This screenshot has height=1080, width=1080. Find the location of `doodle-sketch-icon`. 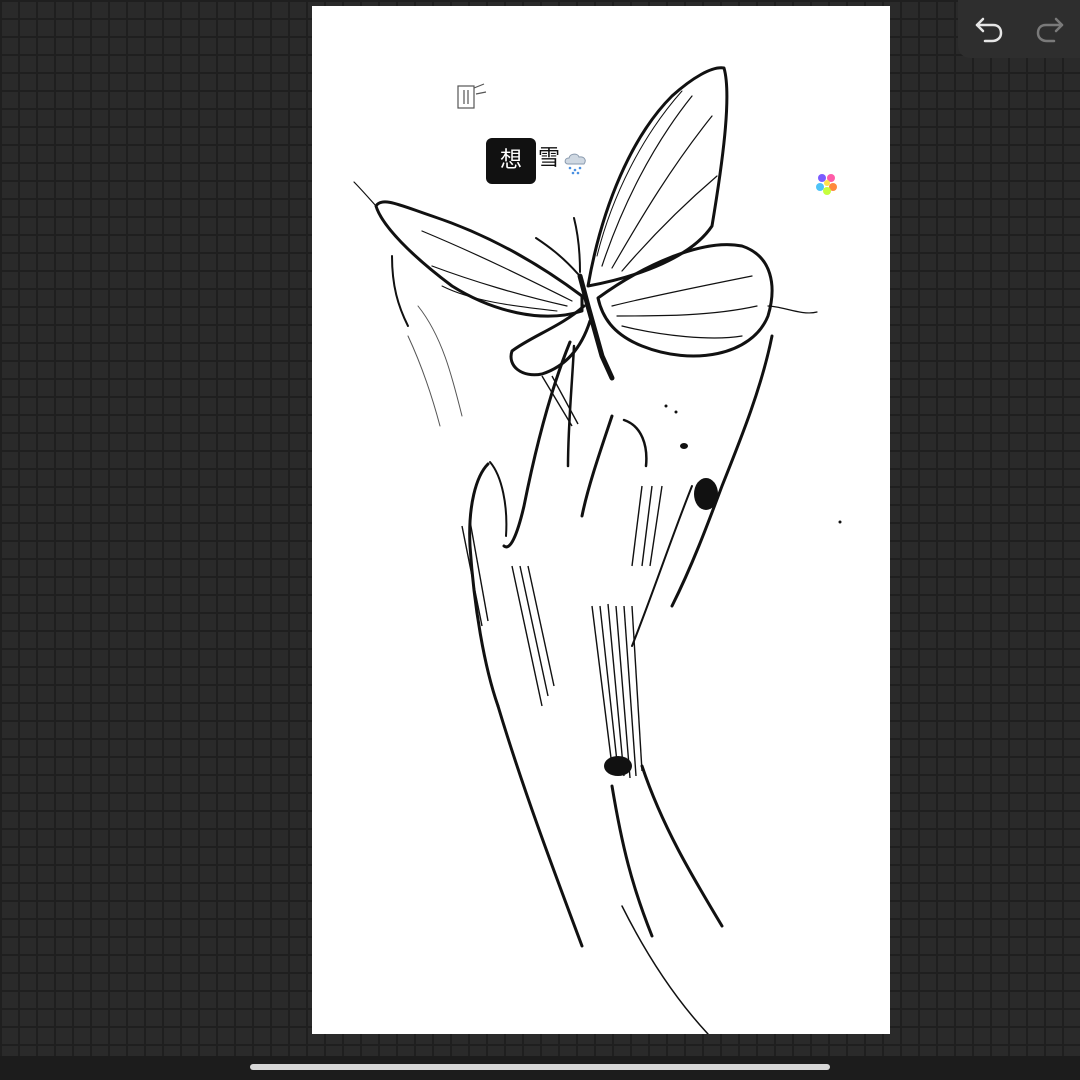

doodle-sketch-icon is located at coordinates (472, 96).